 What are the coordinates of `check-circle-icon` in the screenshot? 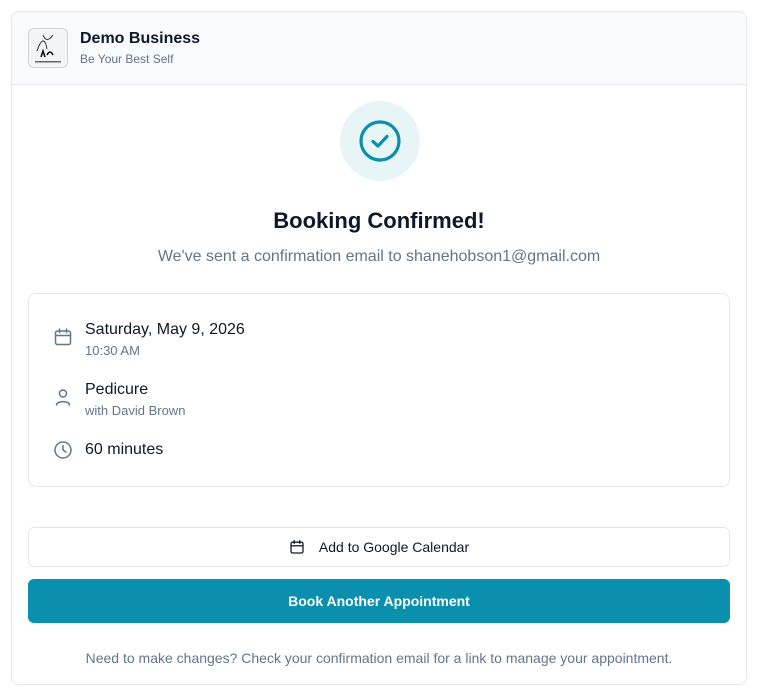 It's located at (380, 141).